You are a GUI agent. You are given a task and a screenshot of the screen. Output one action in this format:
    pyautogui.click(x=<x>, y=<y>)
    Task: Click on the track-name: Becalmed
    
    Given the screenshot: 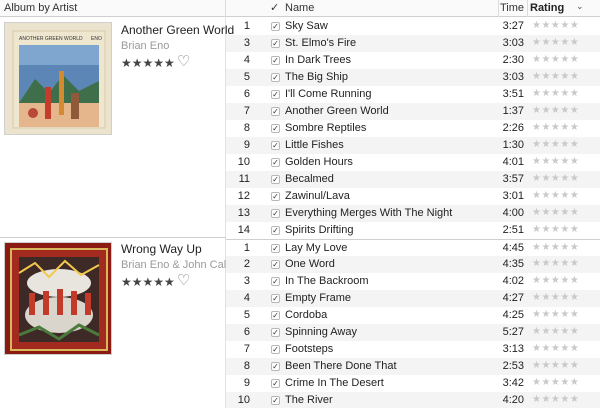 What is the action you would take?
    pyautogui.click(x=309, y=179)
    